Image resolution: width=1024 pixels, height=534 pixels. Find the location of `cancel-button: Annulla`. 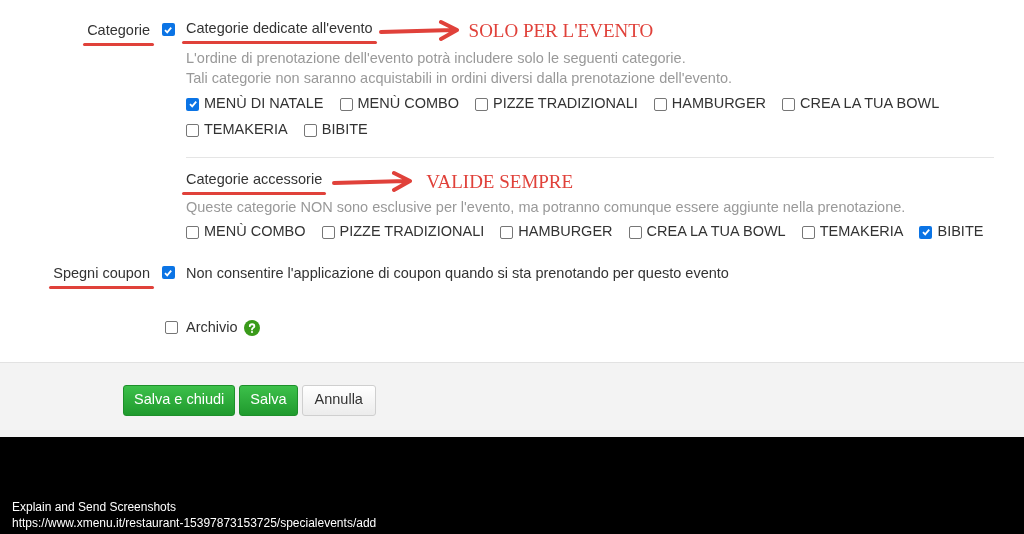

cancel-button: Annulla is located at coordinates (338, 400).